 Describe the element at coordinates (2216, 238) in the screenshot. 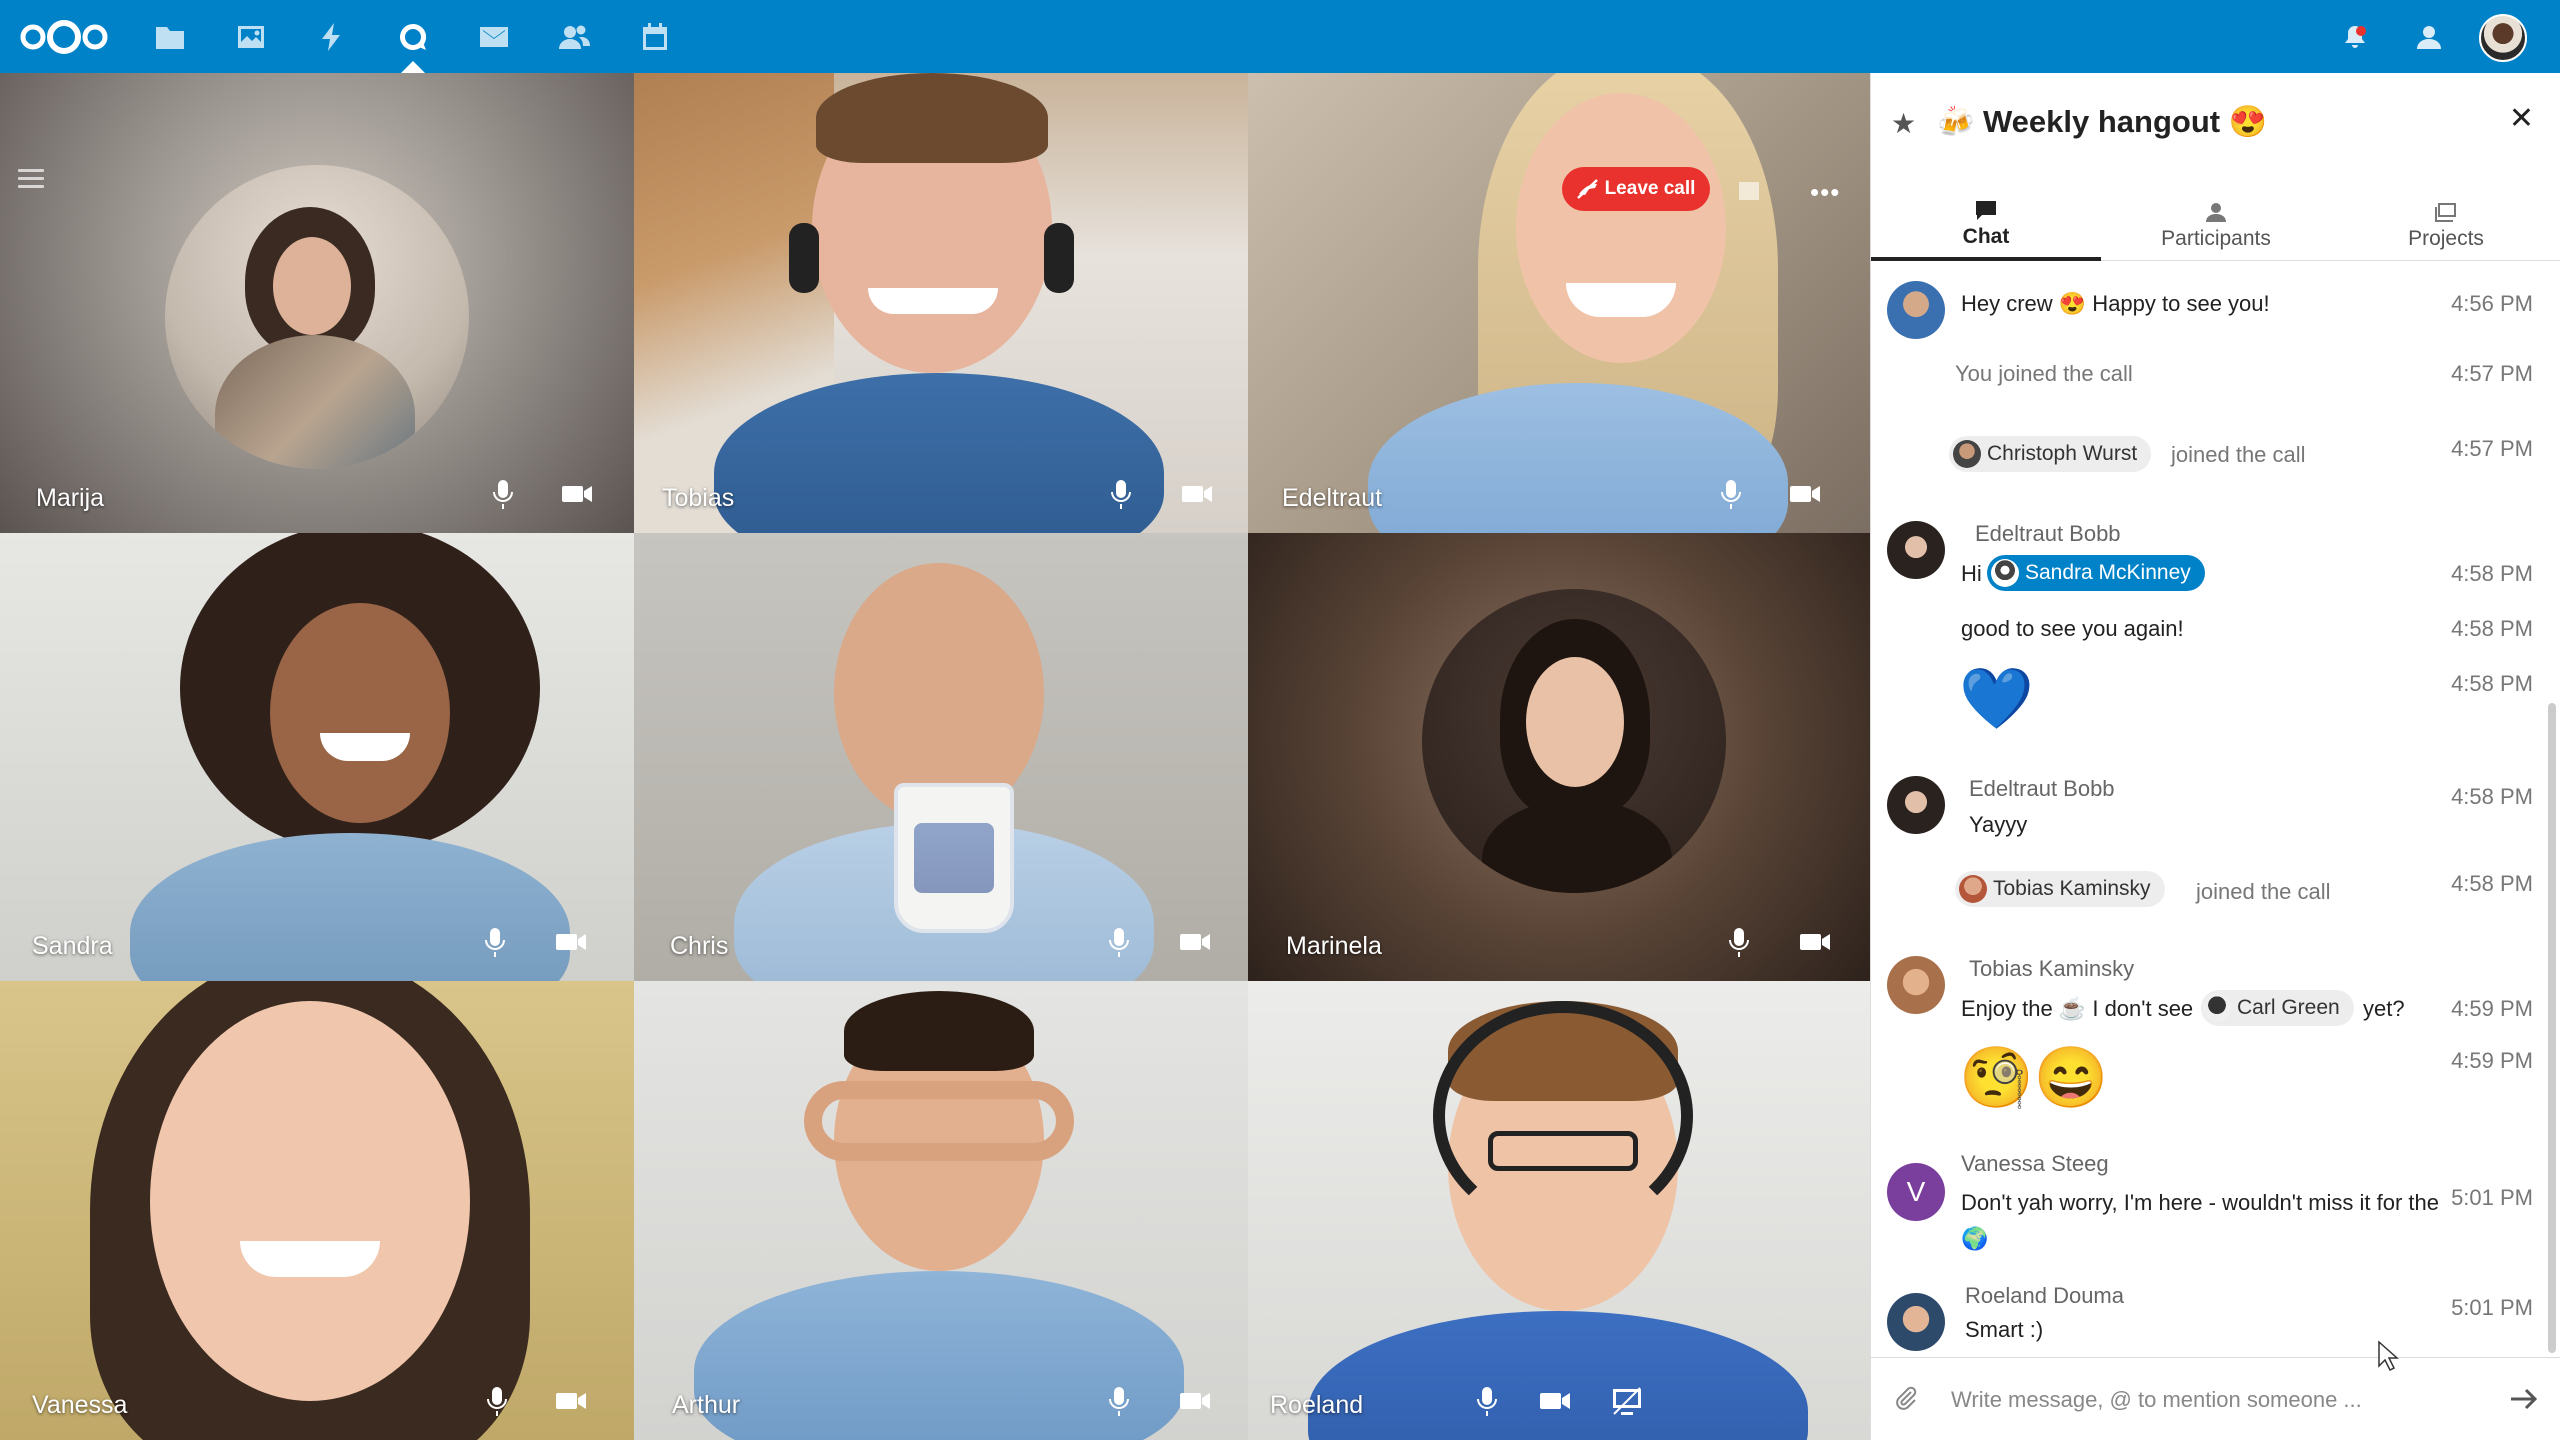

I see `tab-label: Participants` at that location.